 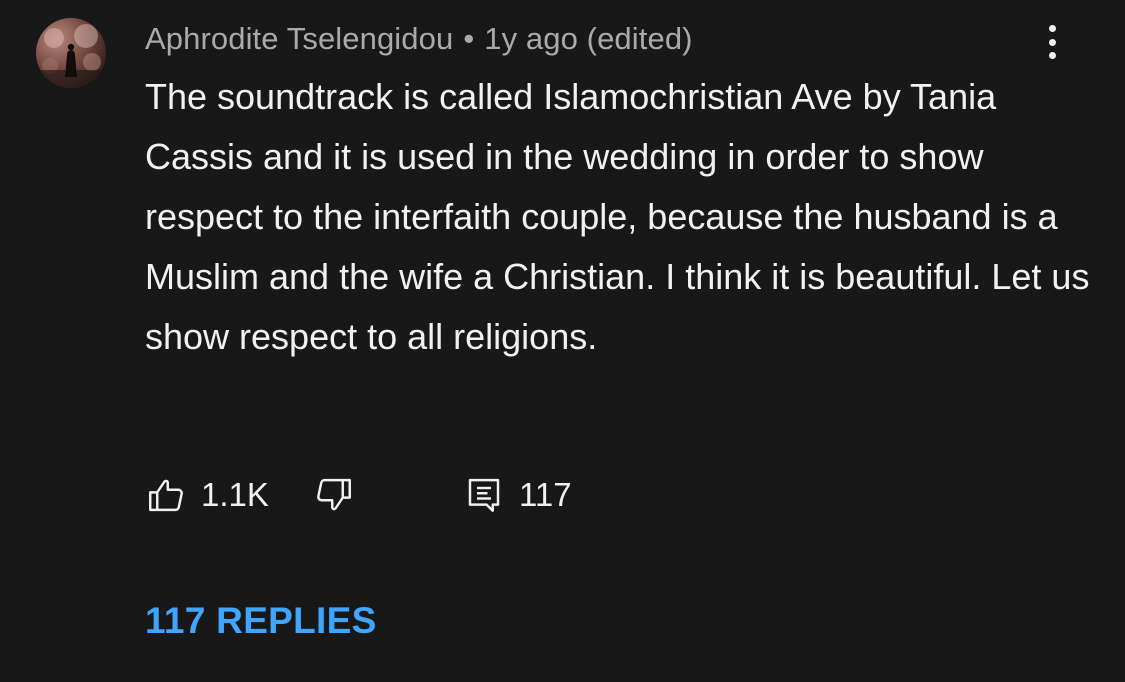 What do you see at coordinates (299, 38) in the screenshot?
I see `author-name: Aphrodite Tselengidou` at bounding box center [299, 38].